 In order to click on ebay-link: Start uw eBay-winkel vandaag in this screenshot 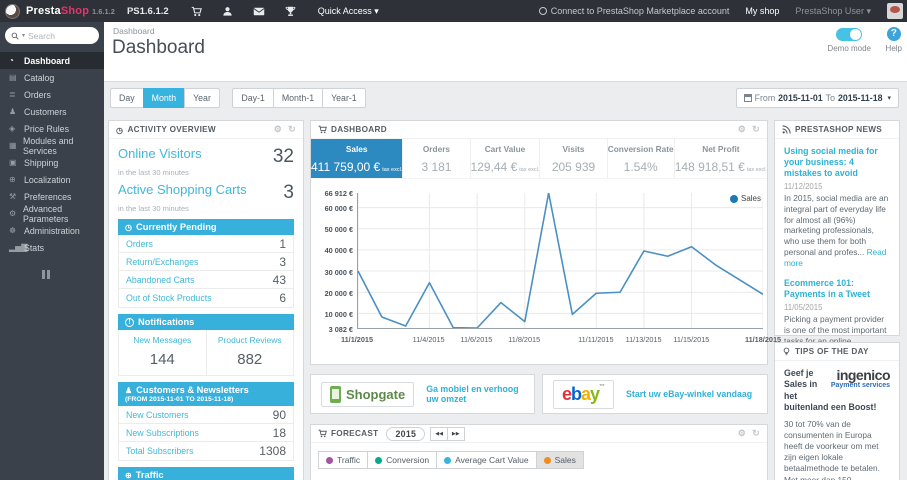, I will do `click(689, 394)`.